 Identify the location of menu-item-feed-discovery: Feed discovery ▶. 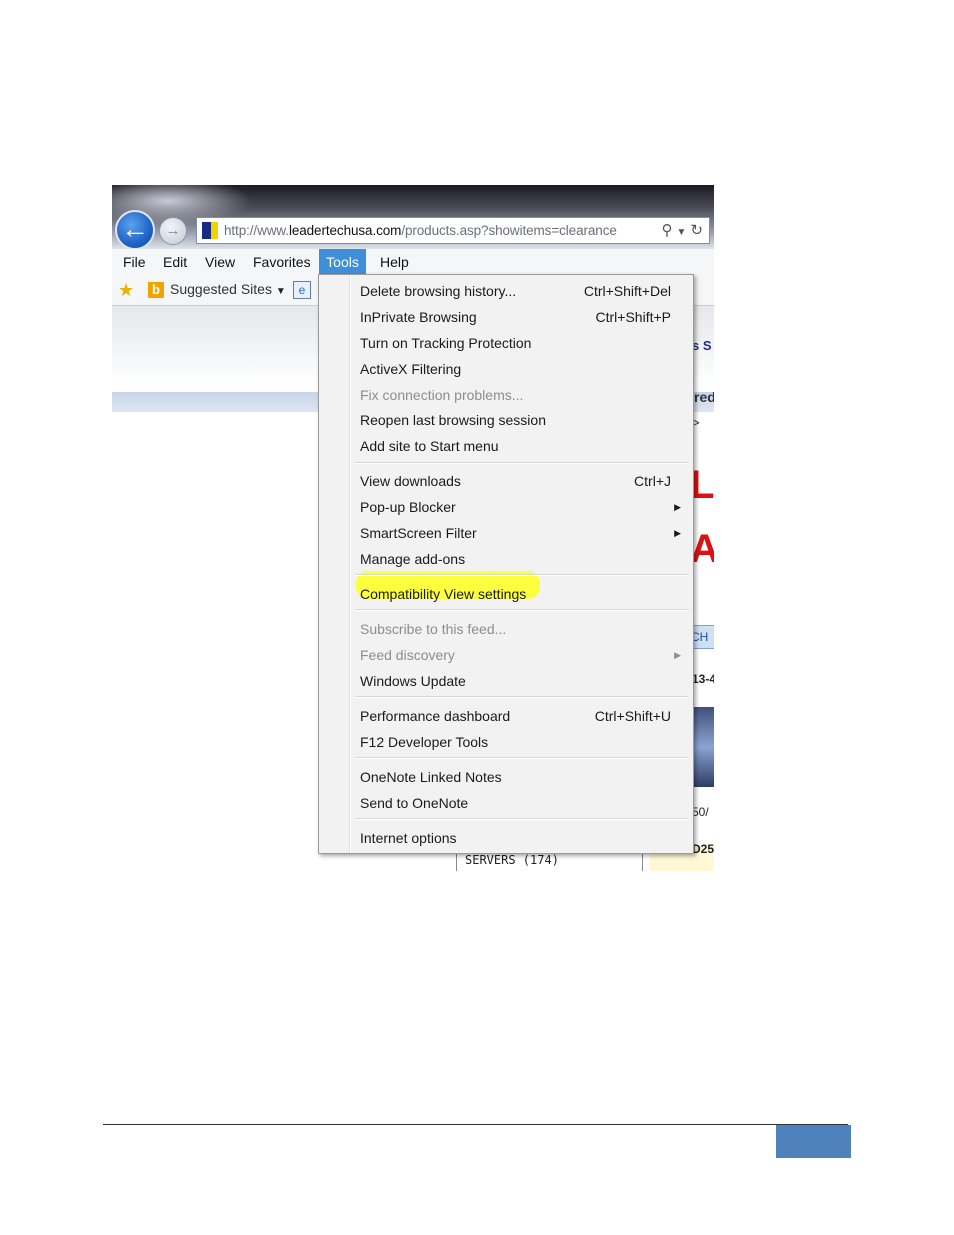
(526, 655).